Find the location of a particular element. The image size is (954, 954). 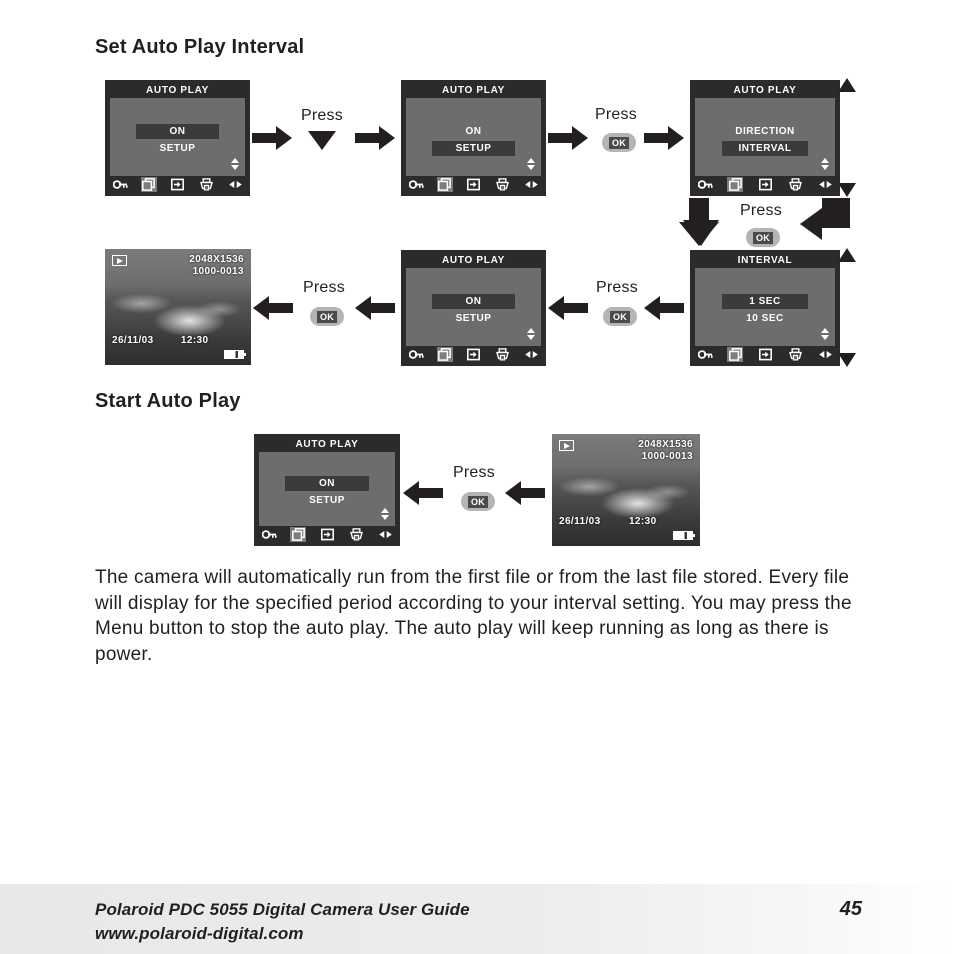

photo-info: 2048X1536 1000-0013 is located at coordinates (665, 451).